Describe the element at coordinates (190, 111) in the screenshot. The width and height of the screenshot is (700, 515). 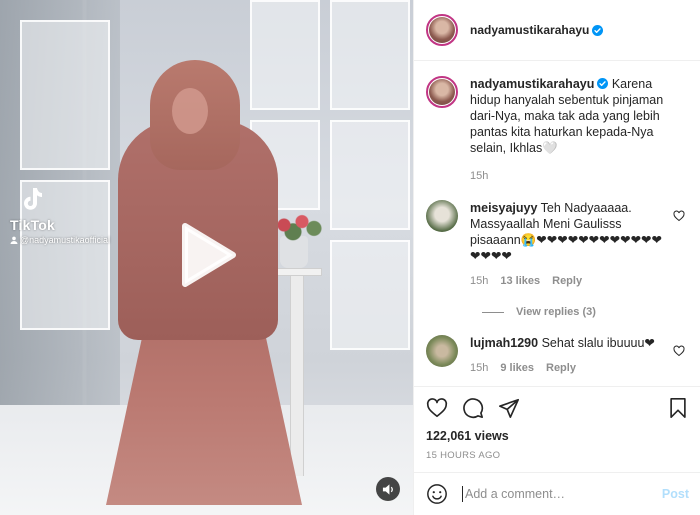
I see `figure-face` at that location.